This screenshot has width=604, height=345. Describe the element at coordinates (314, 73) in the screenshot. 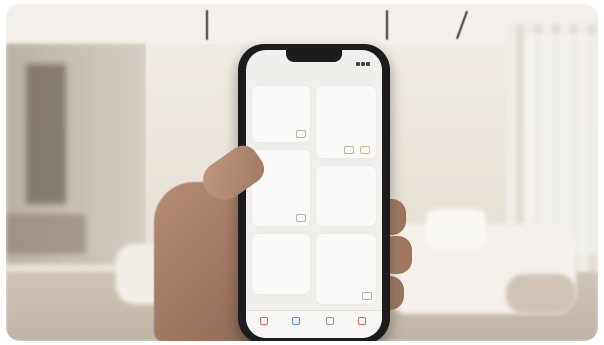

I see `app-header-title` at that location.